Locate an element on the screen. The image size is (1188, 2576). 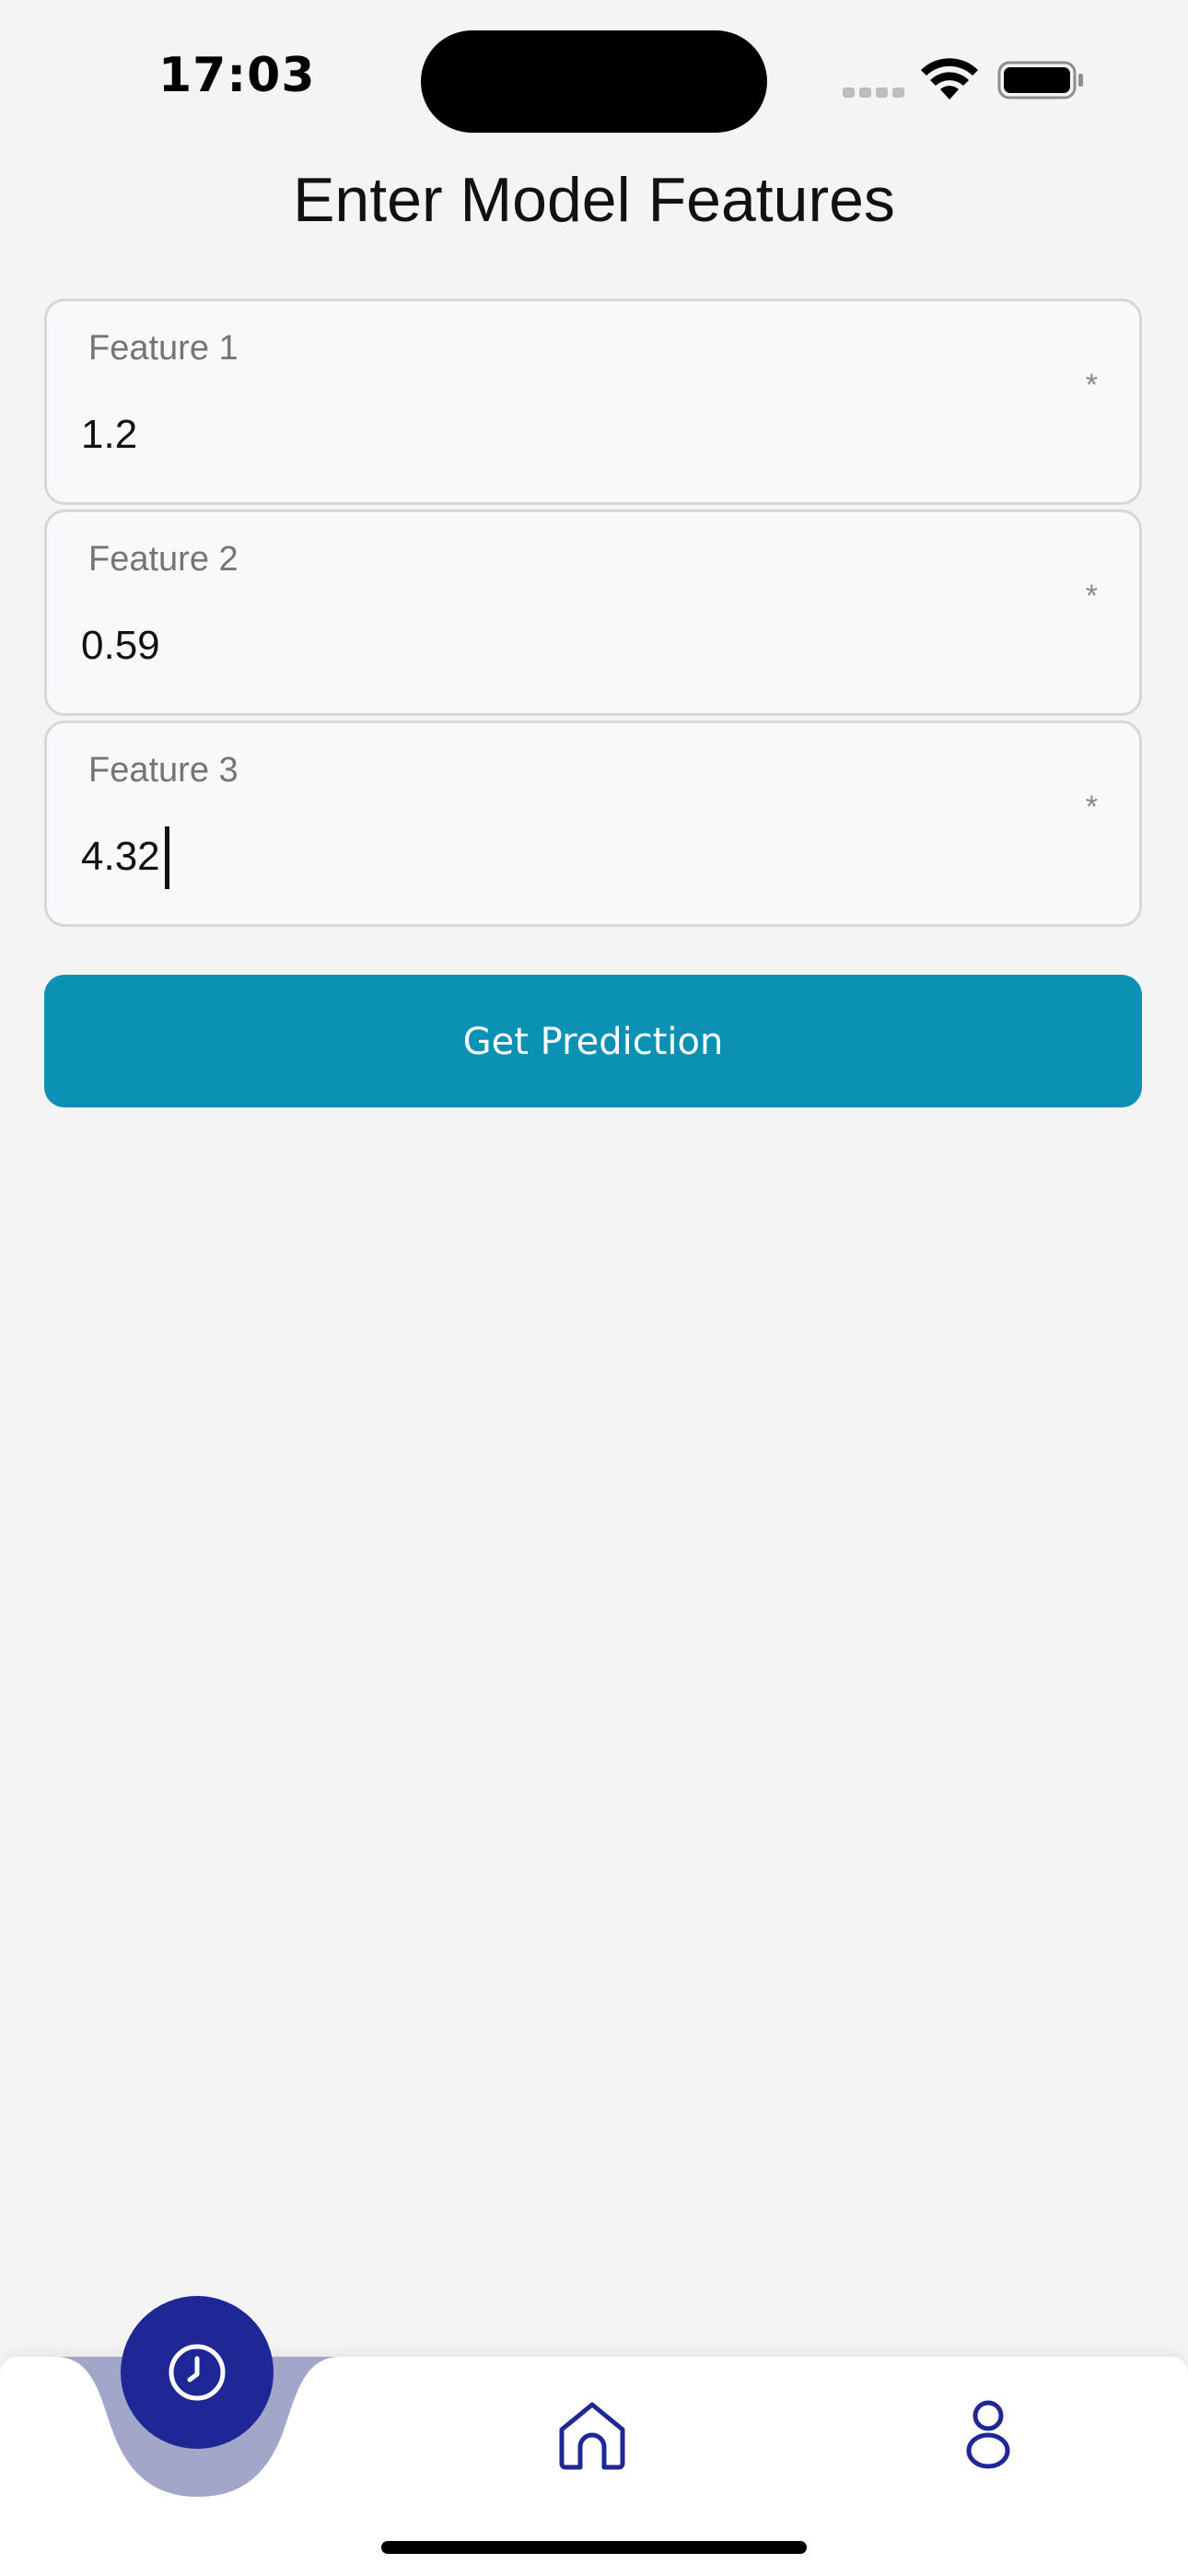
field-label: Feature 1 is located at coordinates (163, 348).